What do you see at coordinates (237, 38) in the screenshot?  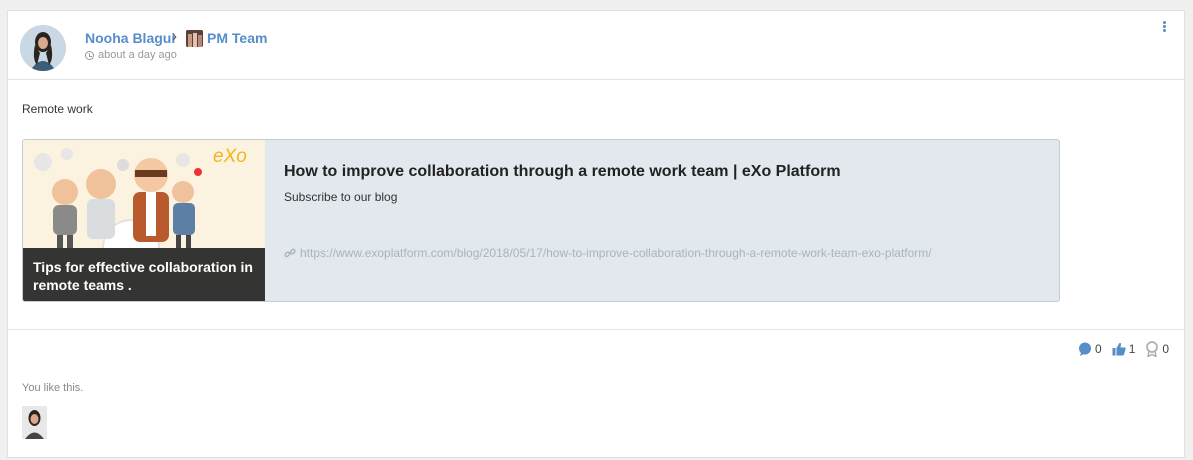 I see `space-name-link: PM Team` at bounding box center [237, 38].